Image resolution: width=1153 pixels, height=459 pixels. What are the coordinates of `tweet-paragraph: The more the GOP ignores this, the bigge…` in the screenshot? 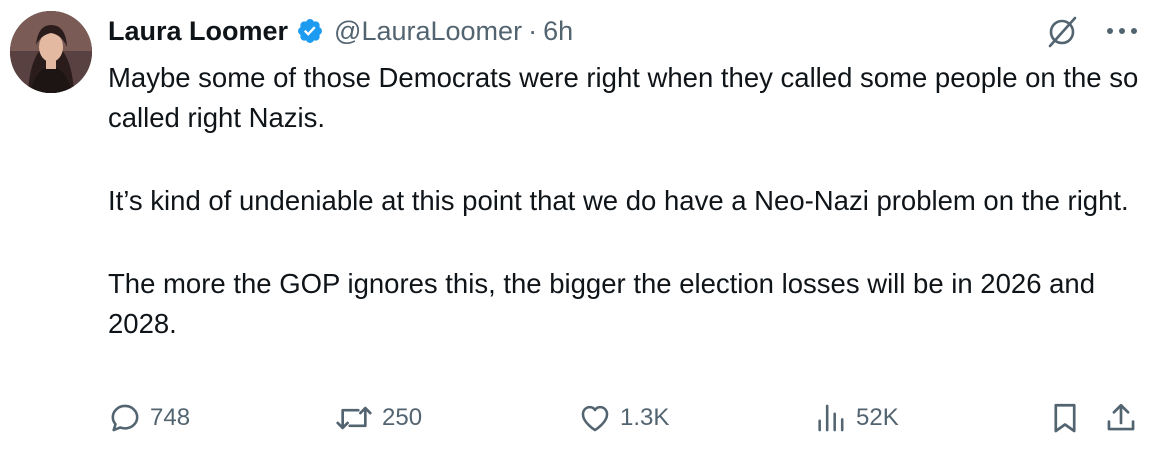 It's located at (602, 303).